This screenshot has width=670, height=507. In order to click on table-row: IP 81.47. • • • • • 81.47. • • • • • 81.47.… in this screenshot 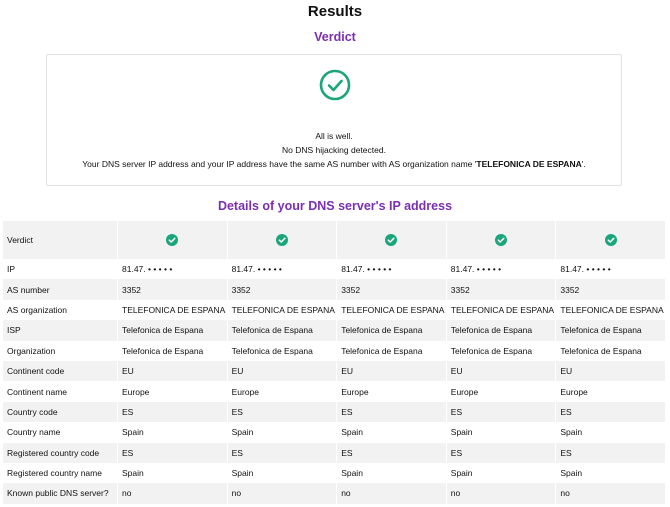, I will do `click(334, 269)`.